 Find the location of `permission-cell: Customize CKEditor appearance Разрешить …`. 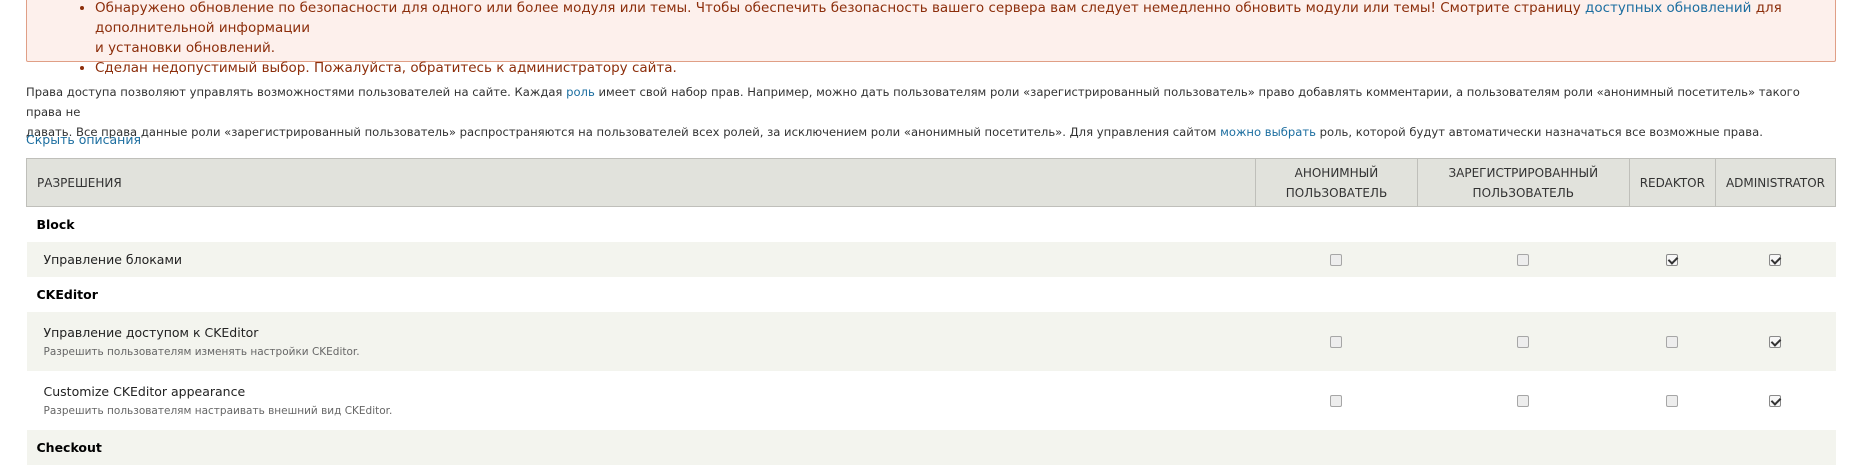

permission-cell: Customize CKEditor appearance Разрешить … is located at coordinates (641, 400).